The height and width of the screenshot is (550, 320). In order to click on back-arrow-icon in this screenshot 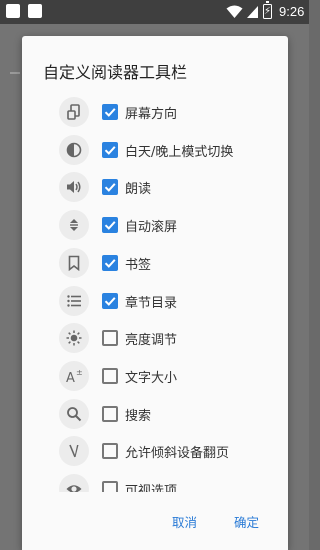, I will do `click(15, 73)`.